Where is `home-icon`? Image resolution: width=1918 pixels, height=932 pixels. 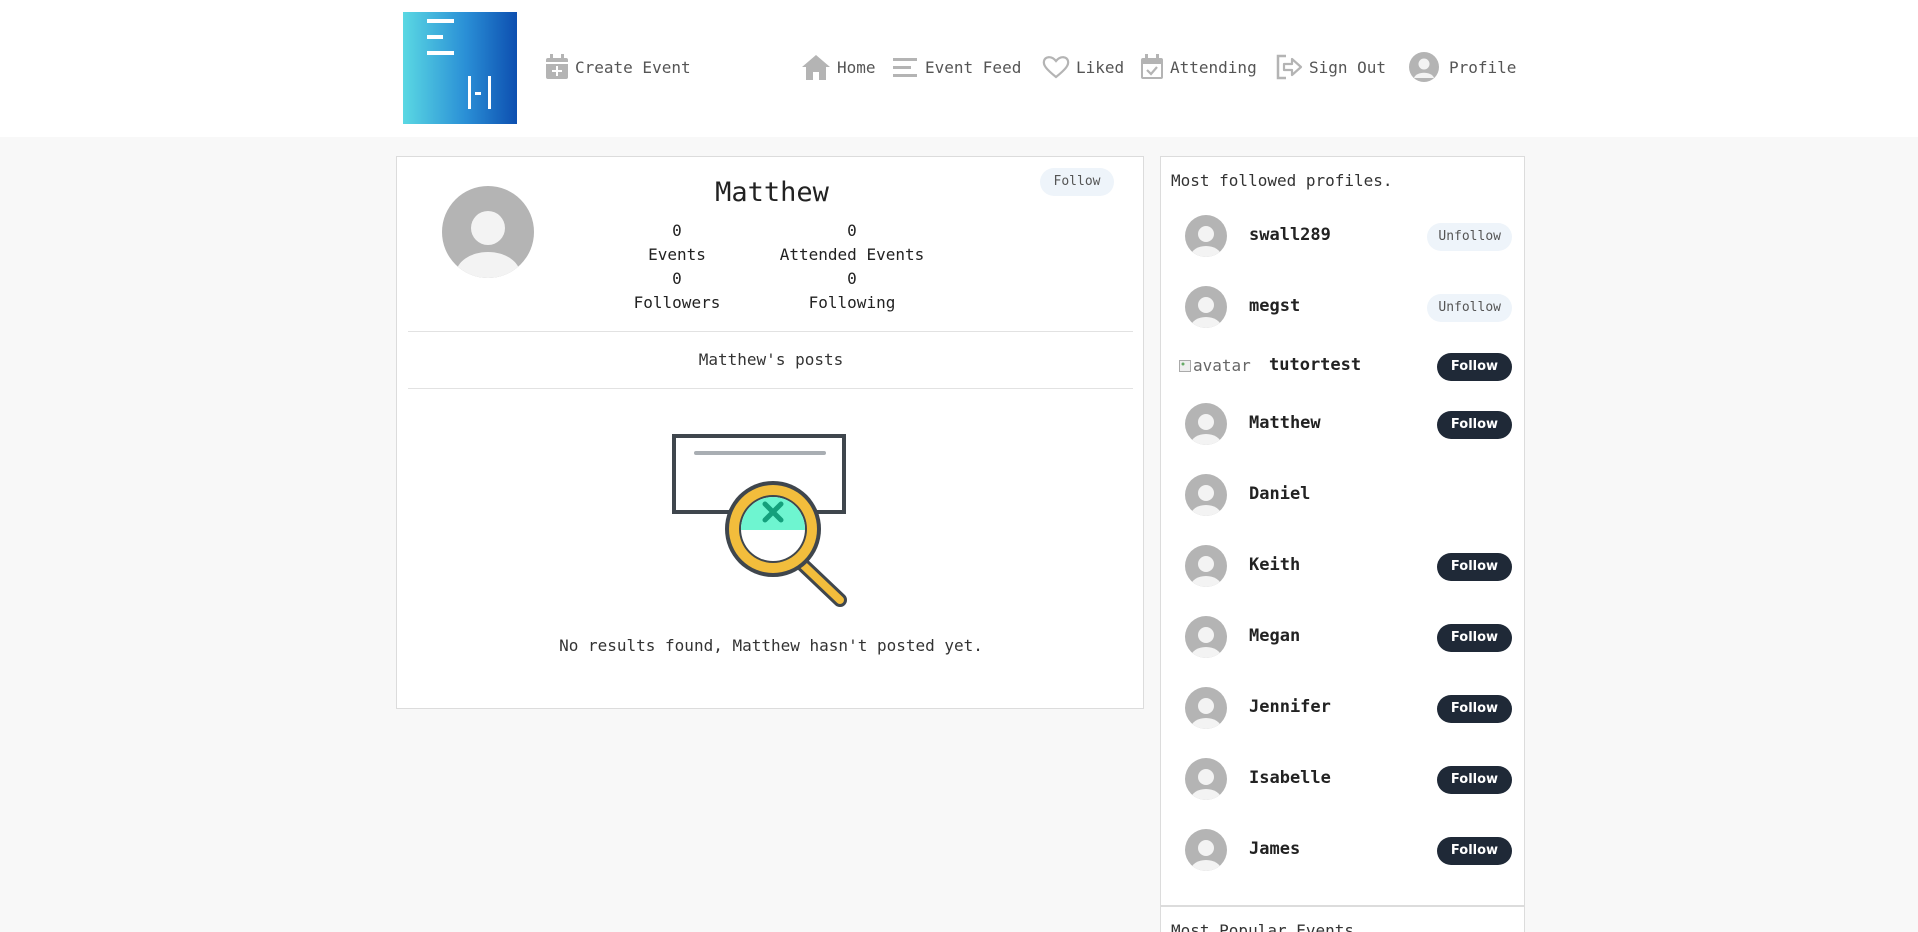
home-icon is located at coordinates (816, 67).